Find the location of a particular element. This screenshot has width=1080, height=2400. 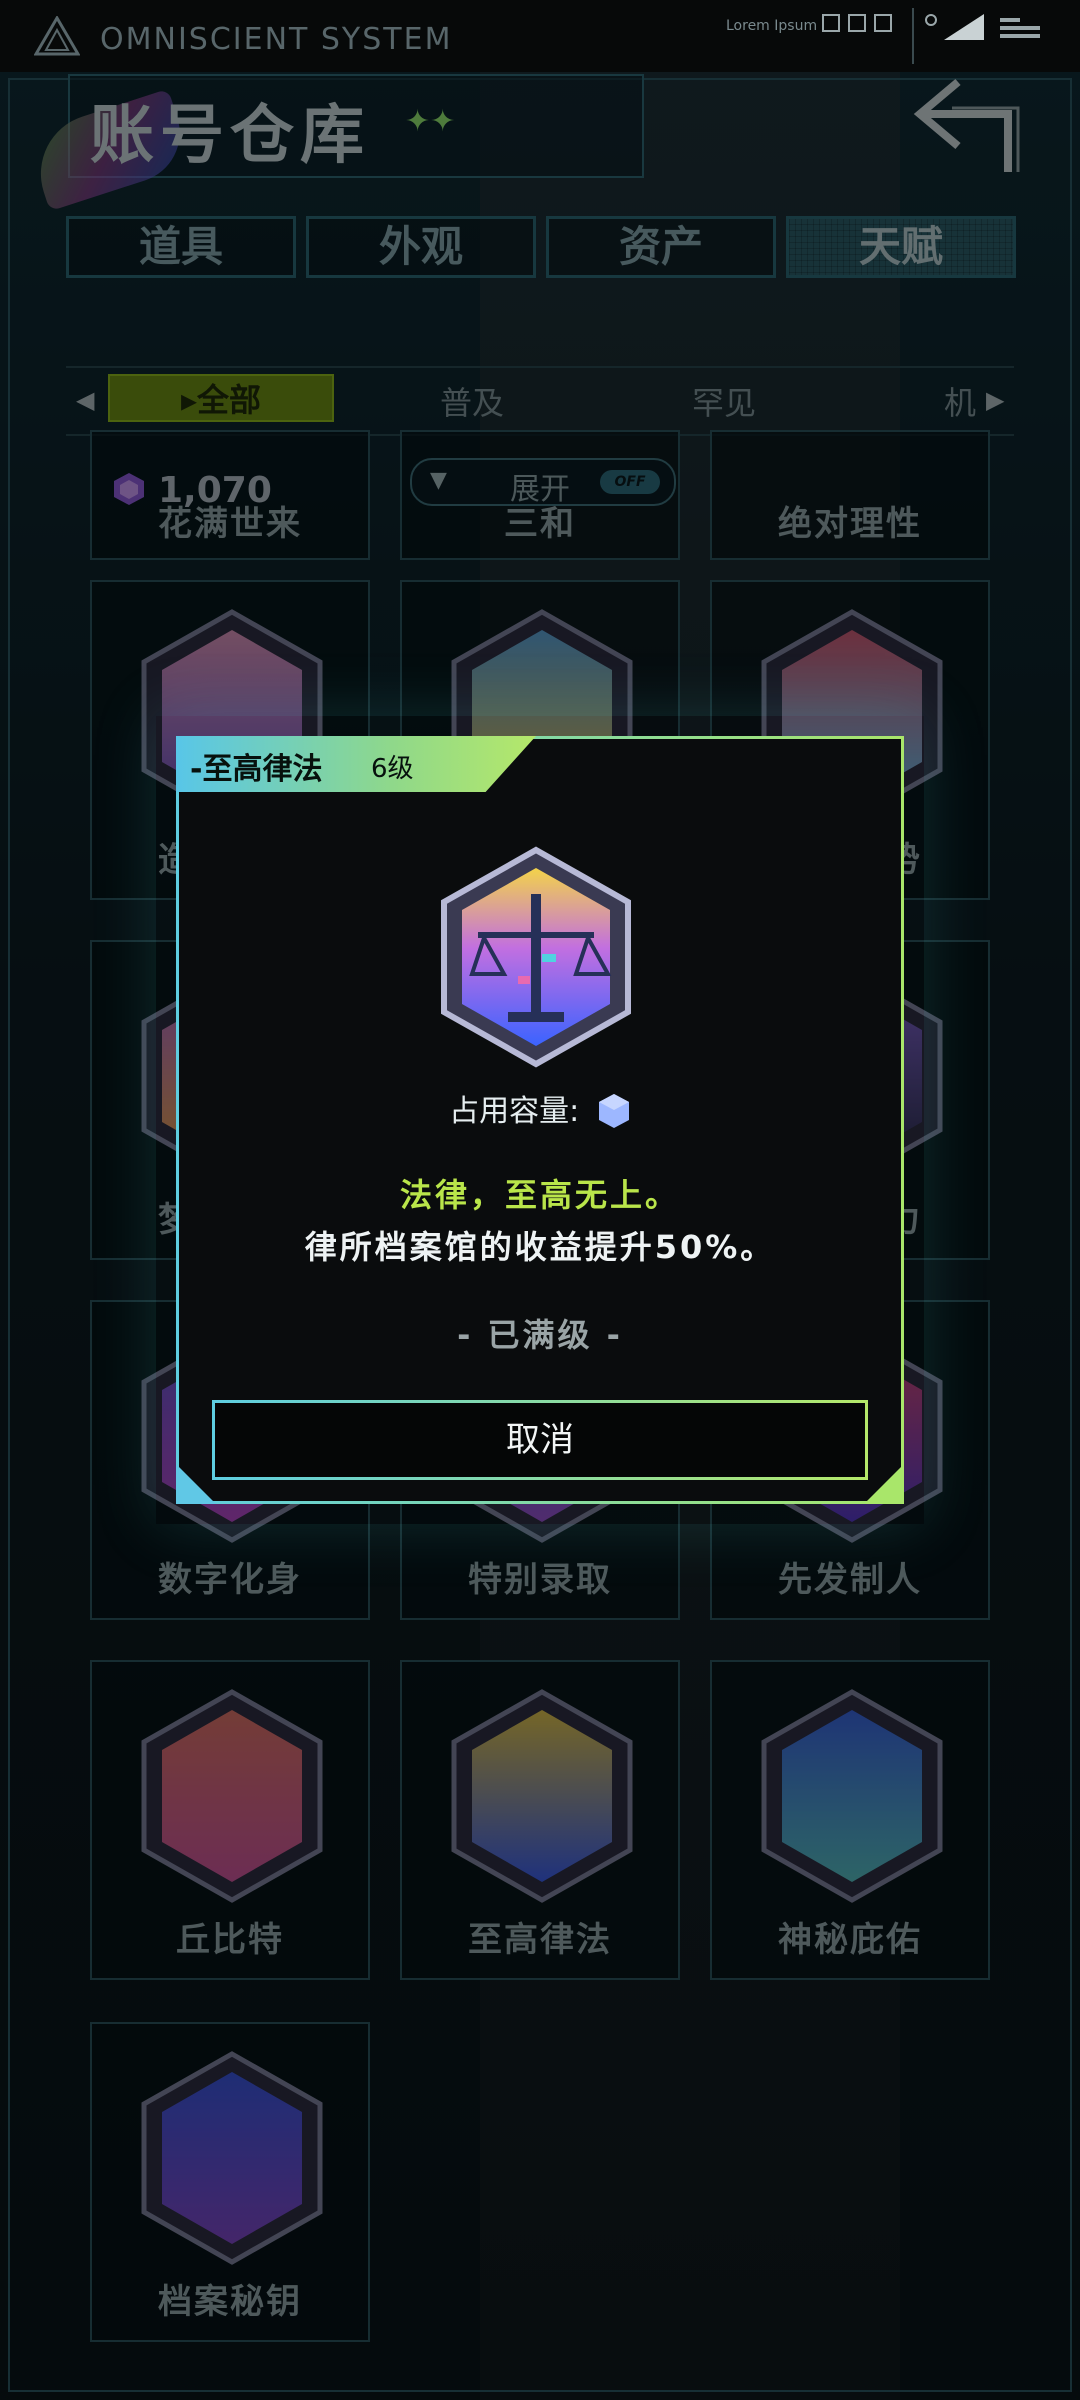

dialog-title-prefix: - is located at coordinates (196, 769).